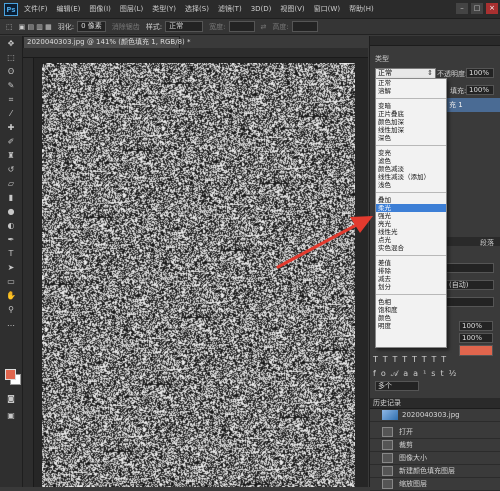  I want to click on clone-stamp-icon: ♜, so click(11, 155).